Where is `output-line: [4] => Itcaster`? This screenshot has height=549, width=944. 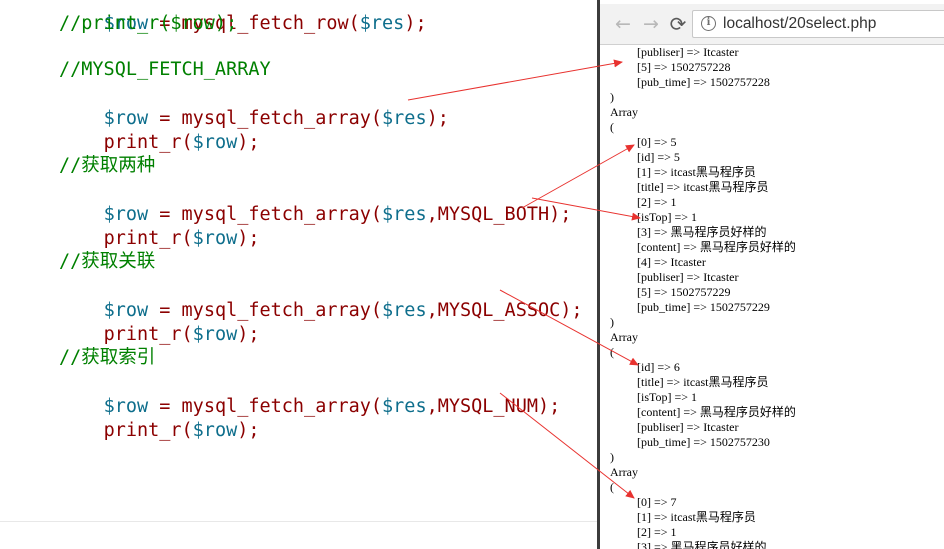 output-line: [4] => Itcaster is located at coordinates (671, 262).